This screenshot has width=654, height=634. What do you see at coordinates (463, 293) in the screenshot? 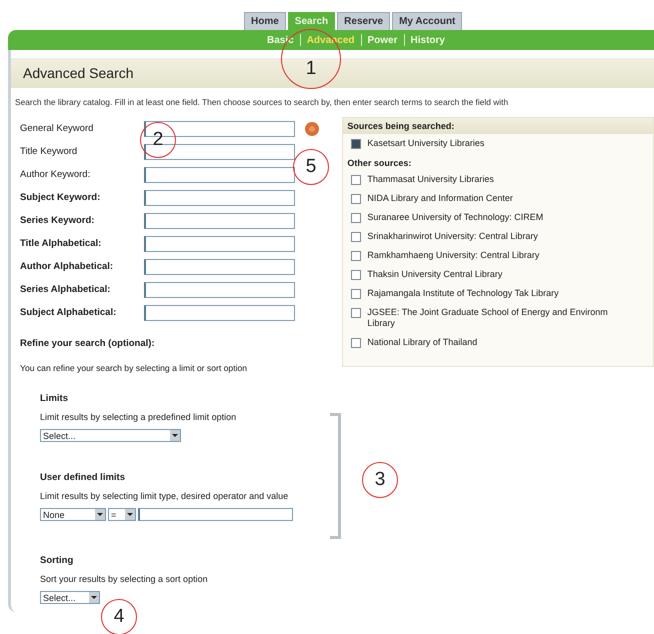
I see `source-label: Rajamangala Institute of Technology Tak Library` at bounding box center [463, 293].